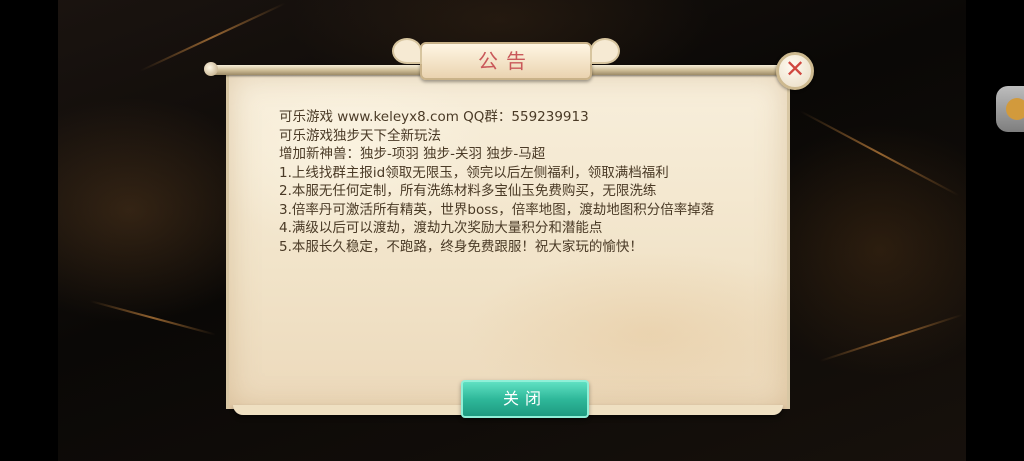 The width and height of the screenshot is (1024, 461). I want to click on title-ornament-left, so click(407, 51).